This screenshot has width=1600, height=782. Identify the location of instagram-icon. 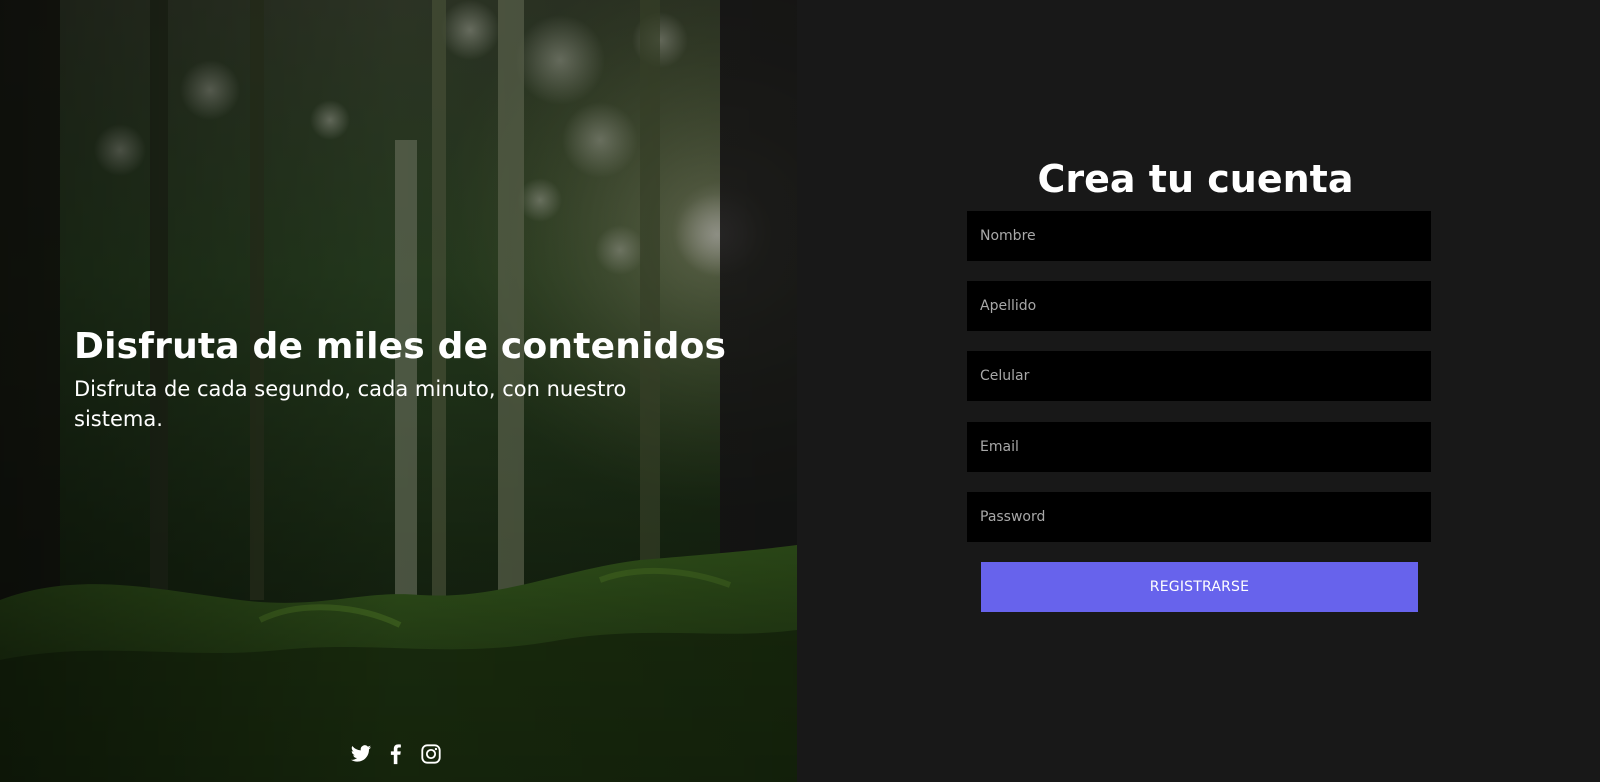
(431, 754).